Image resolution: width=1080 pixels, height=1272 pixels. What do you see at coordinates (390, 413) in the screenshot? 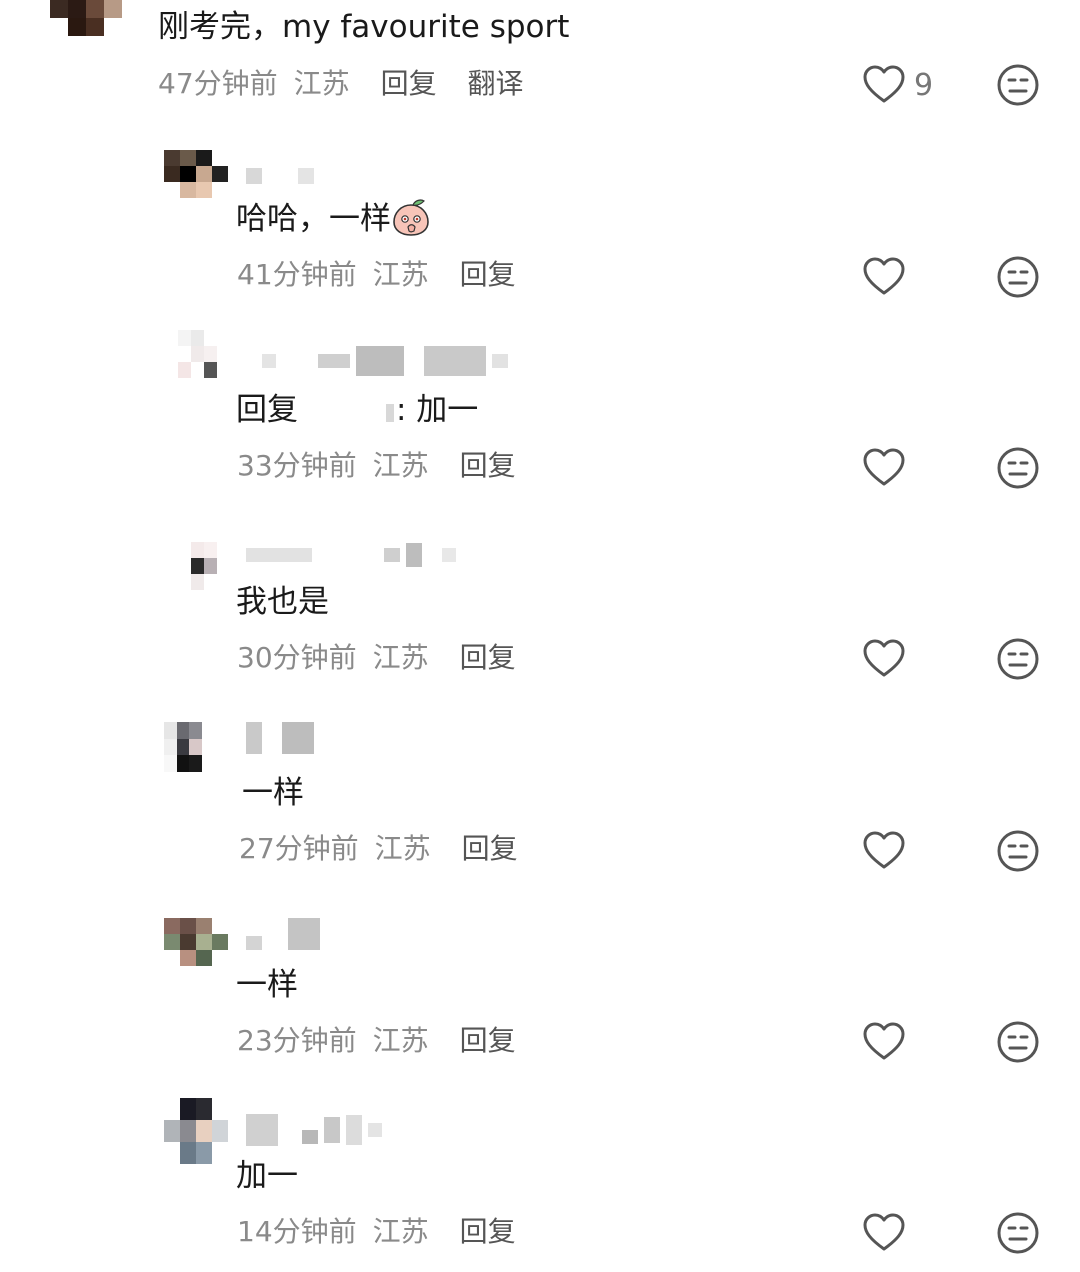
I see `mention-redacted` at bounding box center [390, 413].